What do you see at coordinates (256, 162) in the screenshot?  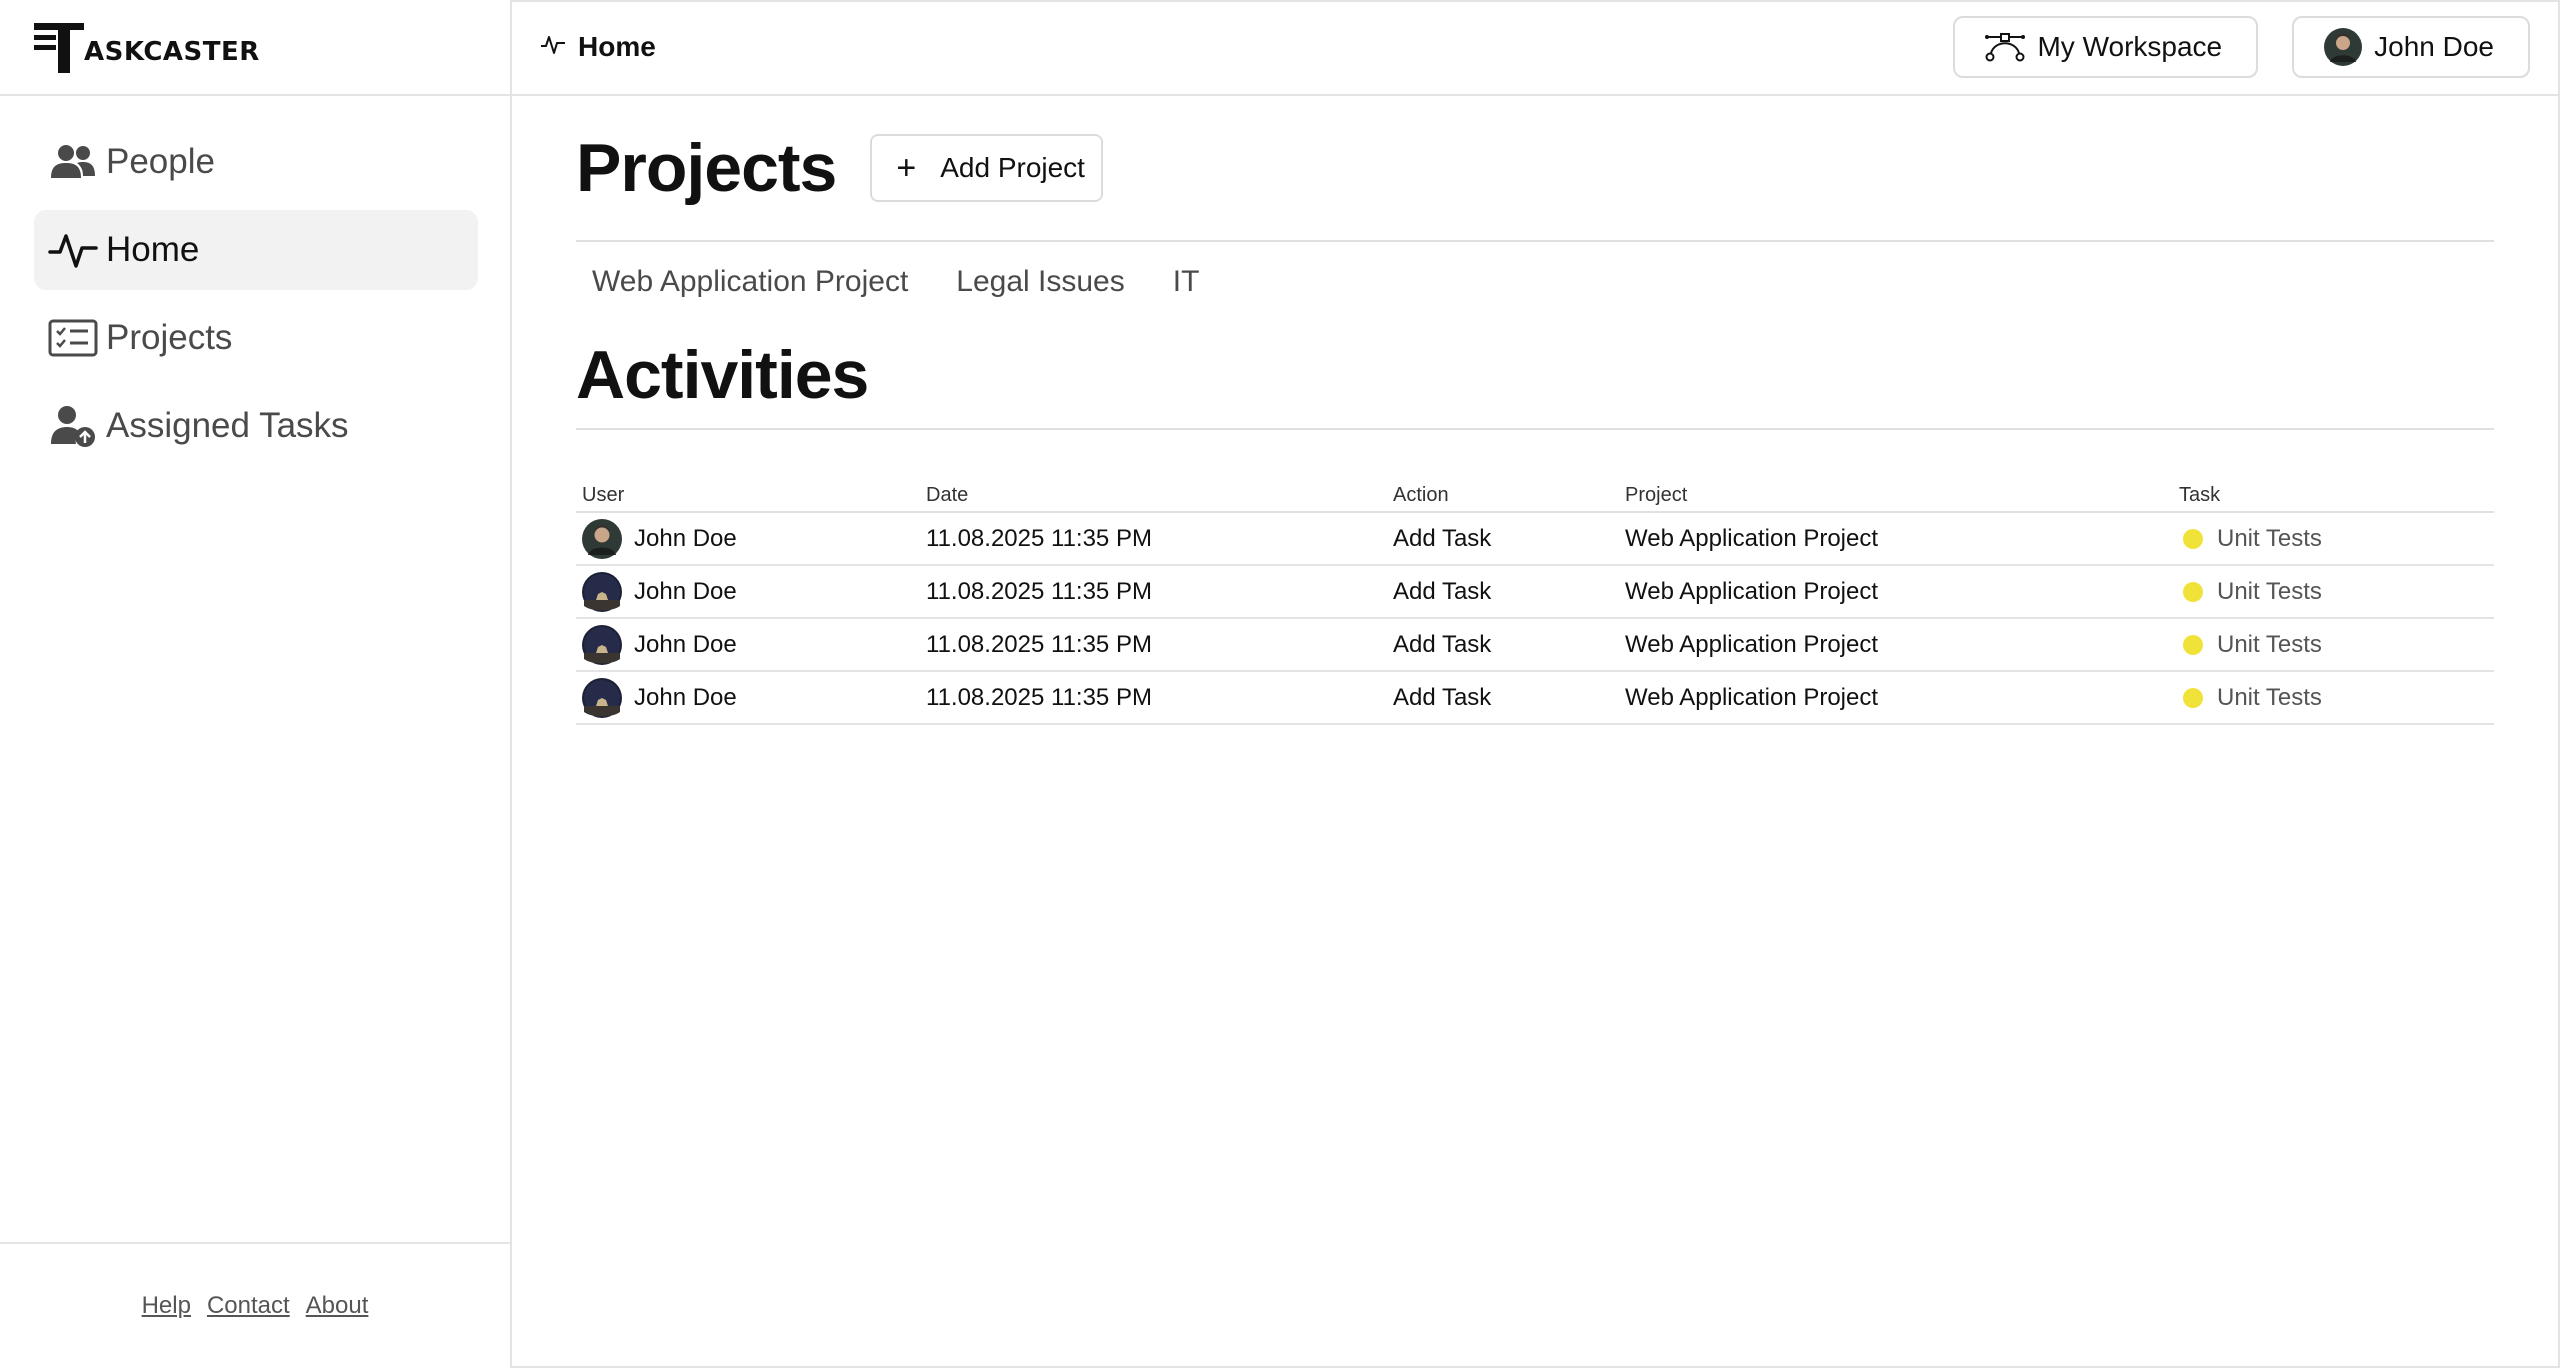 I see `sidebar-item-people: People` at bounding box center [256, 162].